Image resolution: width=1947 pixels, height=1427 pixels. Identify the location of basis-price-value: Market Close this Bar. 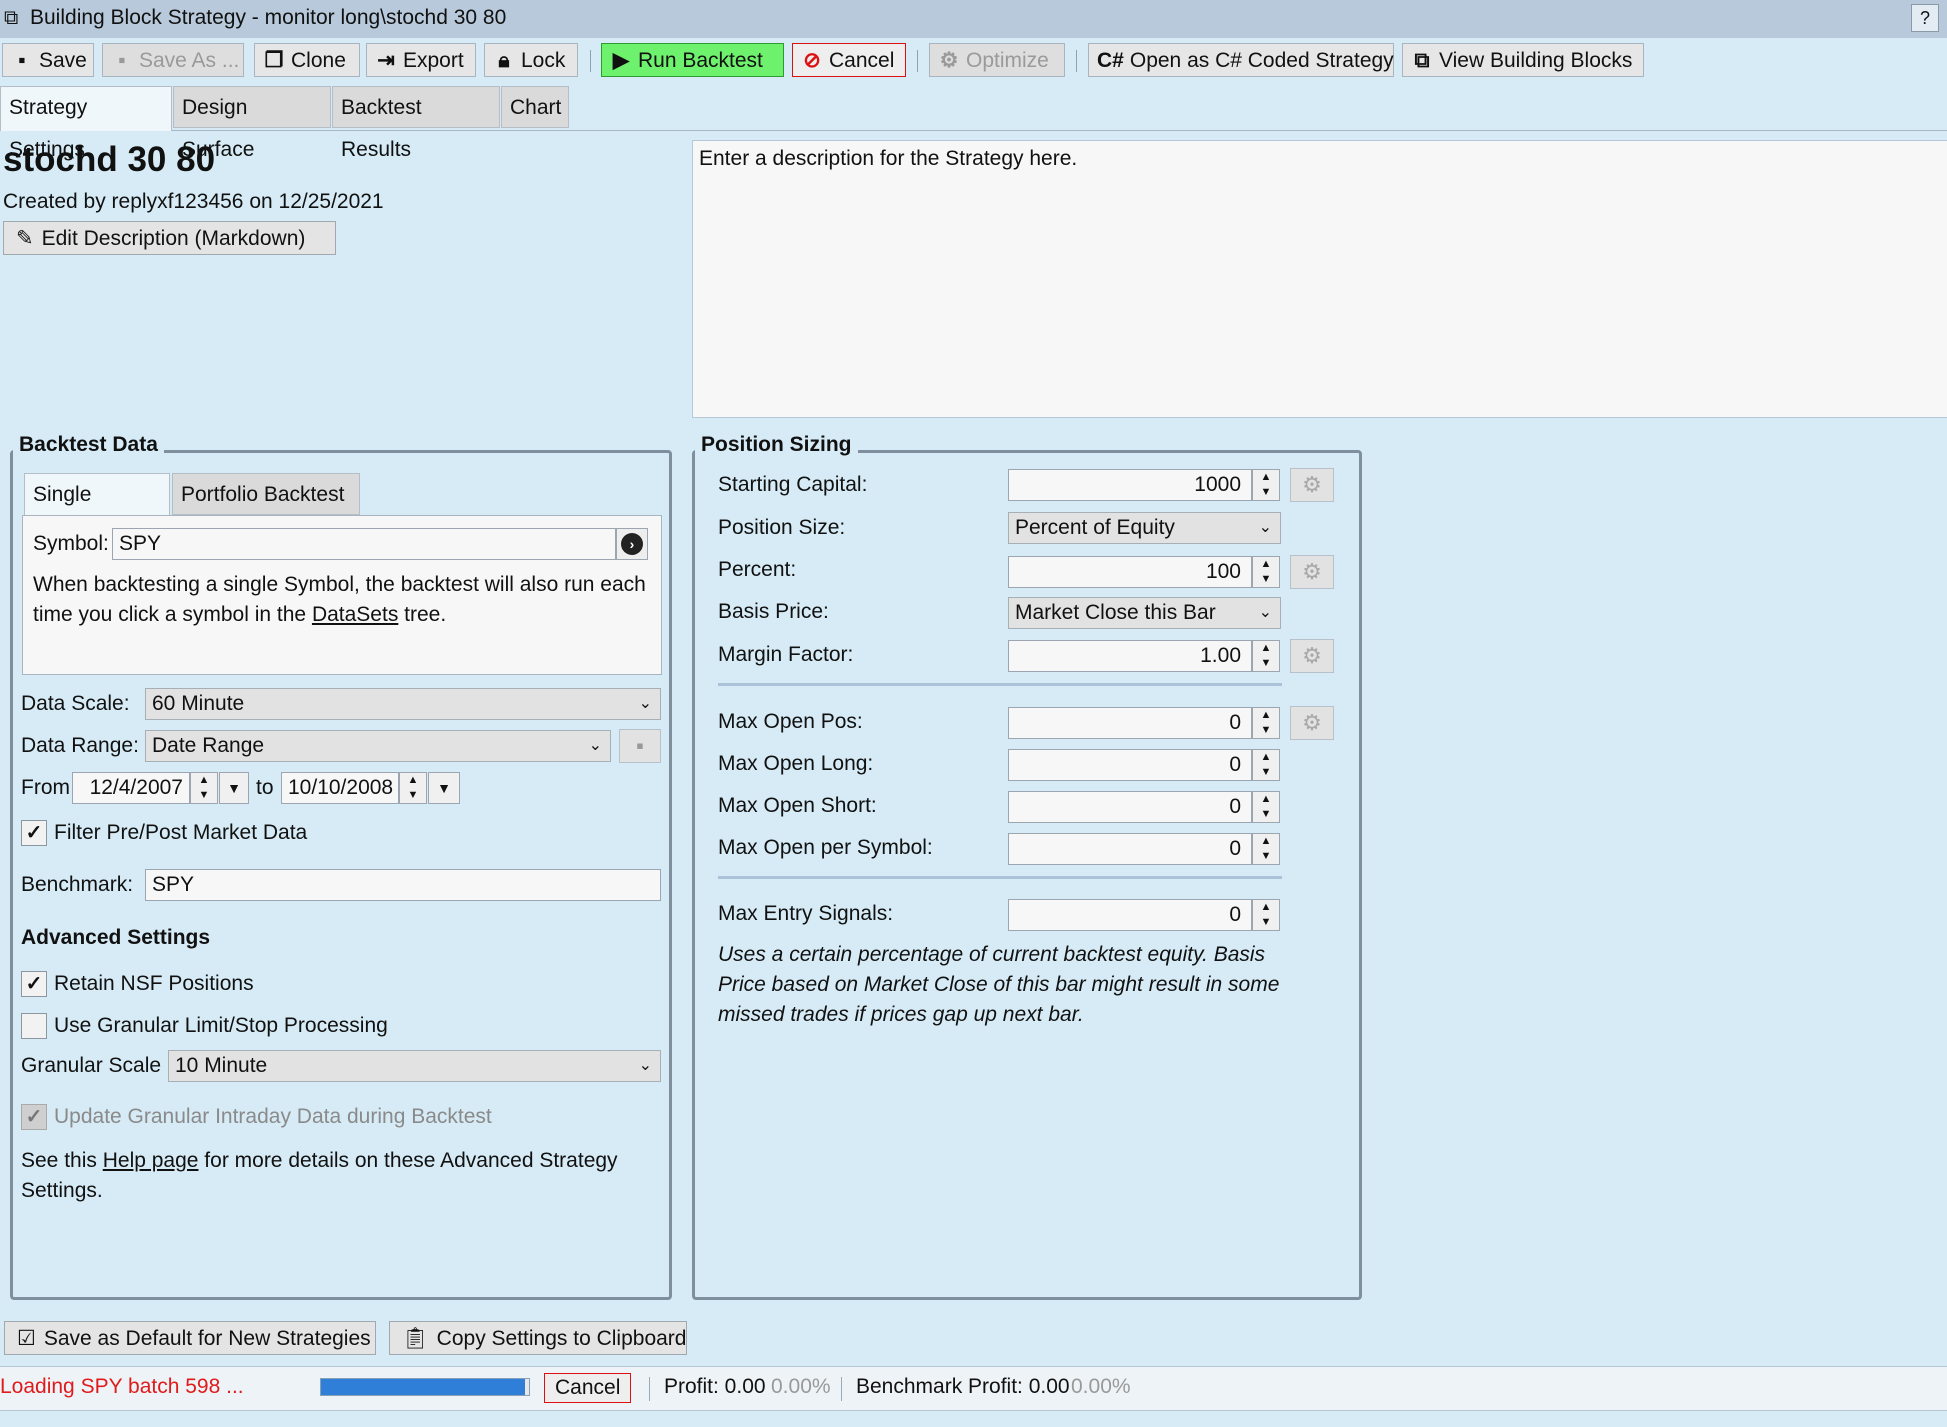
(1115, 612).